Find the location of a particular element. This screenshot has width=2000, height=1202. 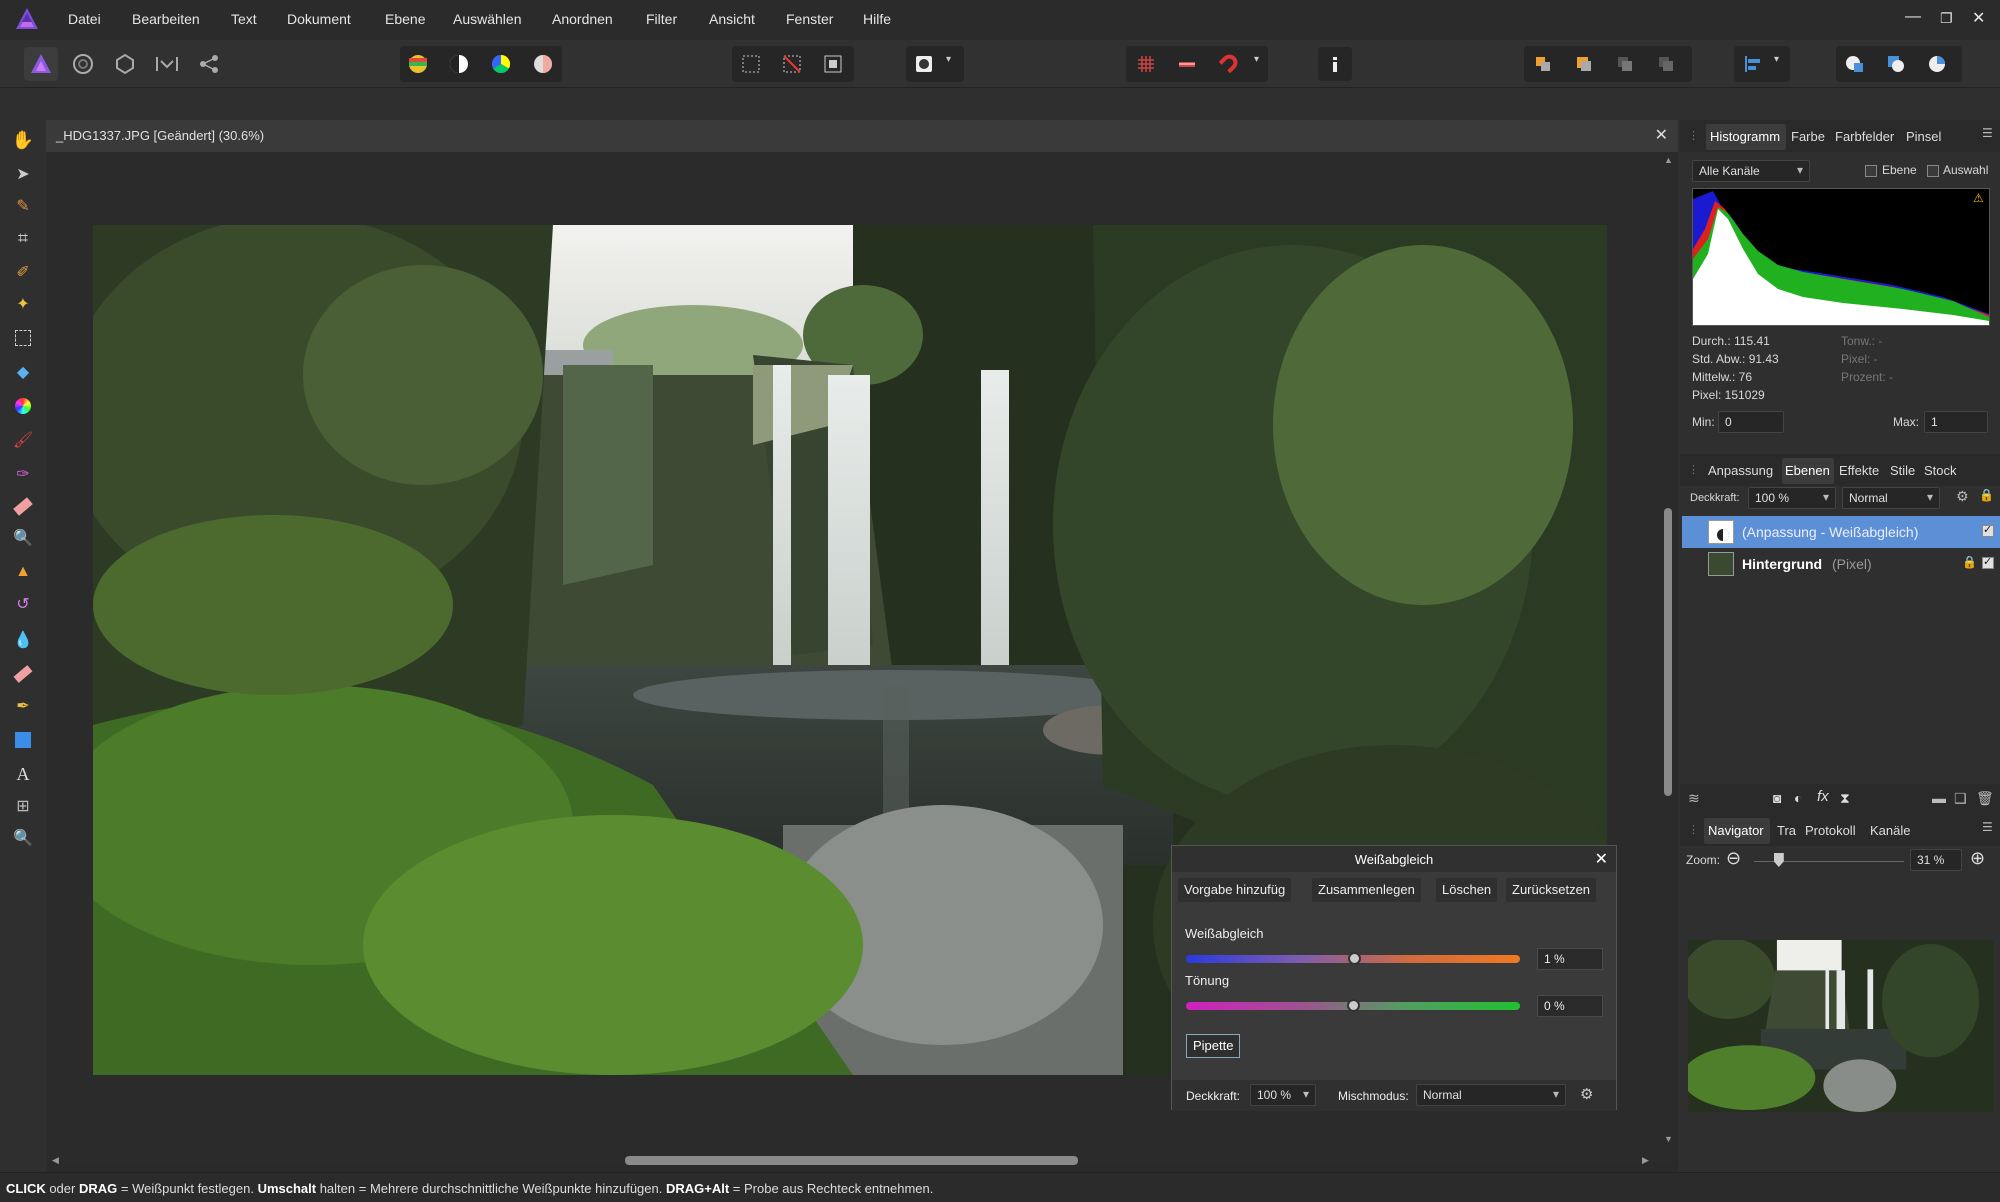

context-help-button is located at coordinates (1335, 64).